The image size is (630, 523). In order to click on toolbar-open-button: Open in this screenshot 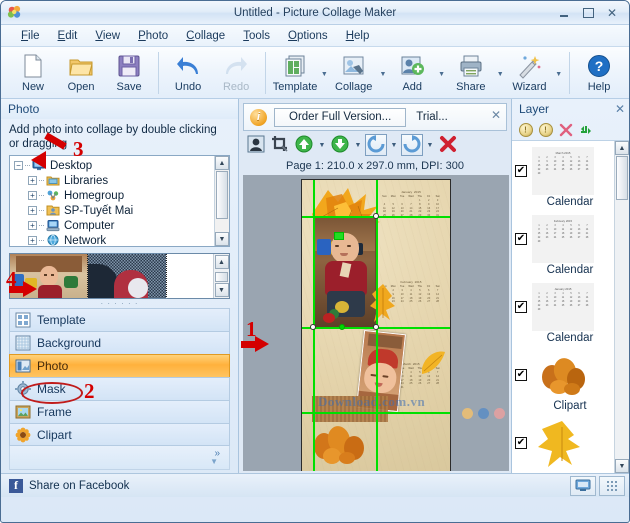, I will do `click(81, 71)`.